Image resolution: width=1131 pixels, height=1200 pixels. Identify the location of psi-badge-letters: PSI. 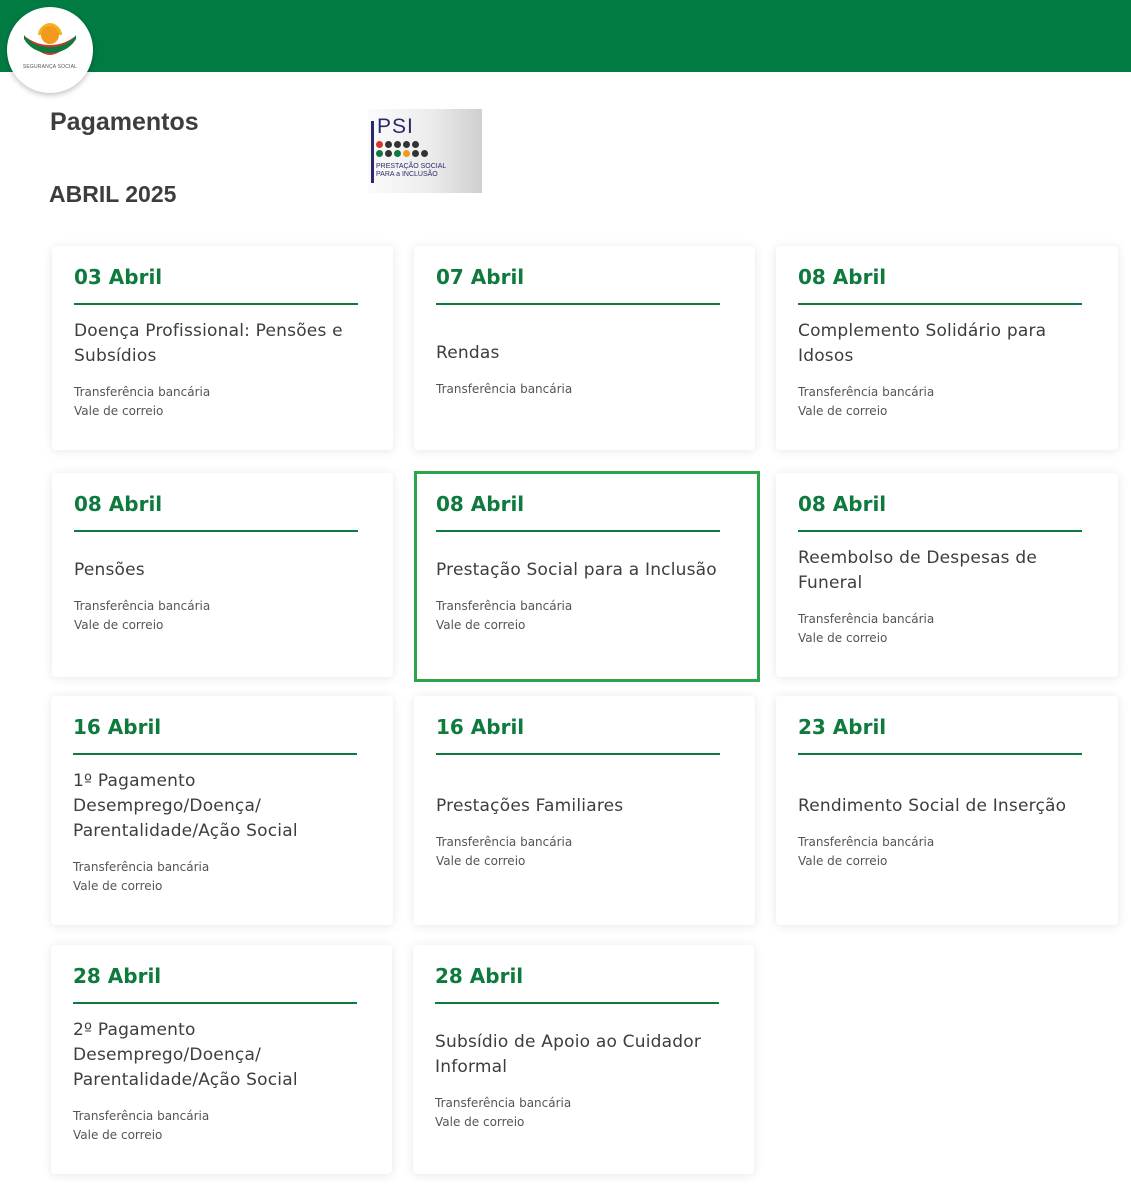
(395, 126).